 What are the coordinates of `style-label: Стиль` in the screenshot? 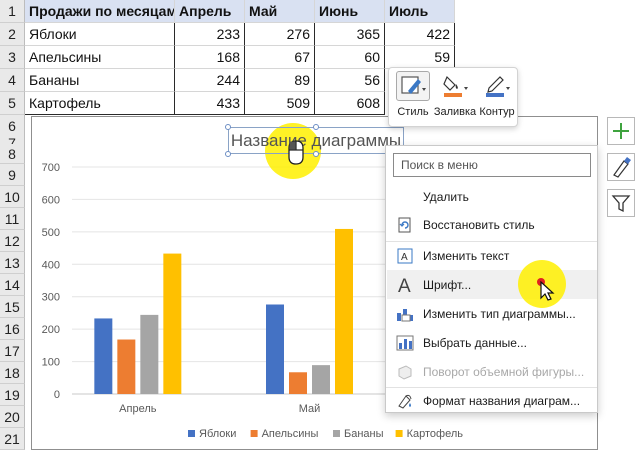 It's located at (413, 112).